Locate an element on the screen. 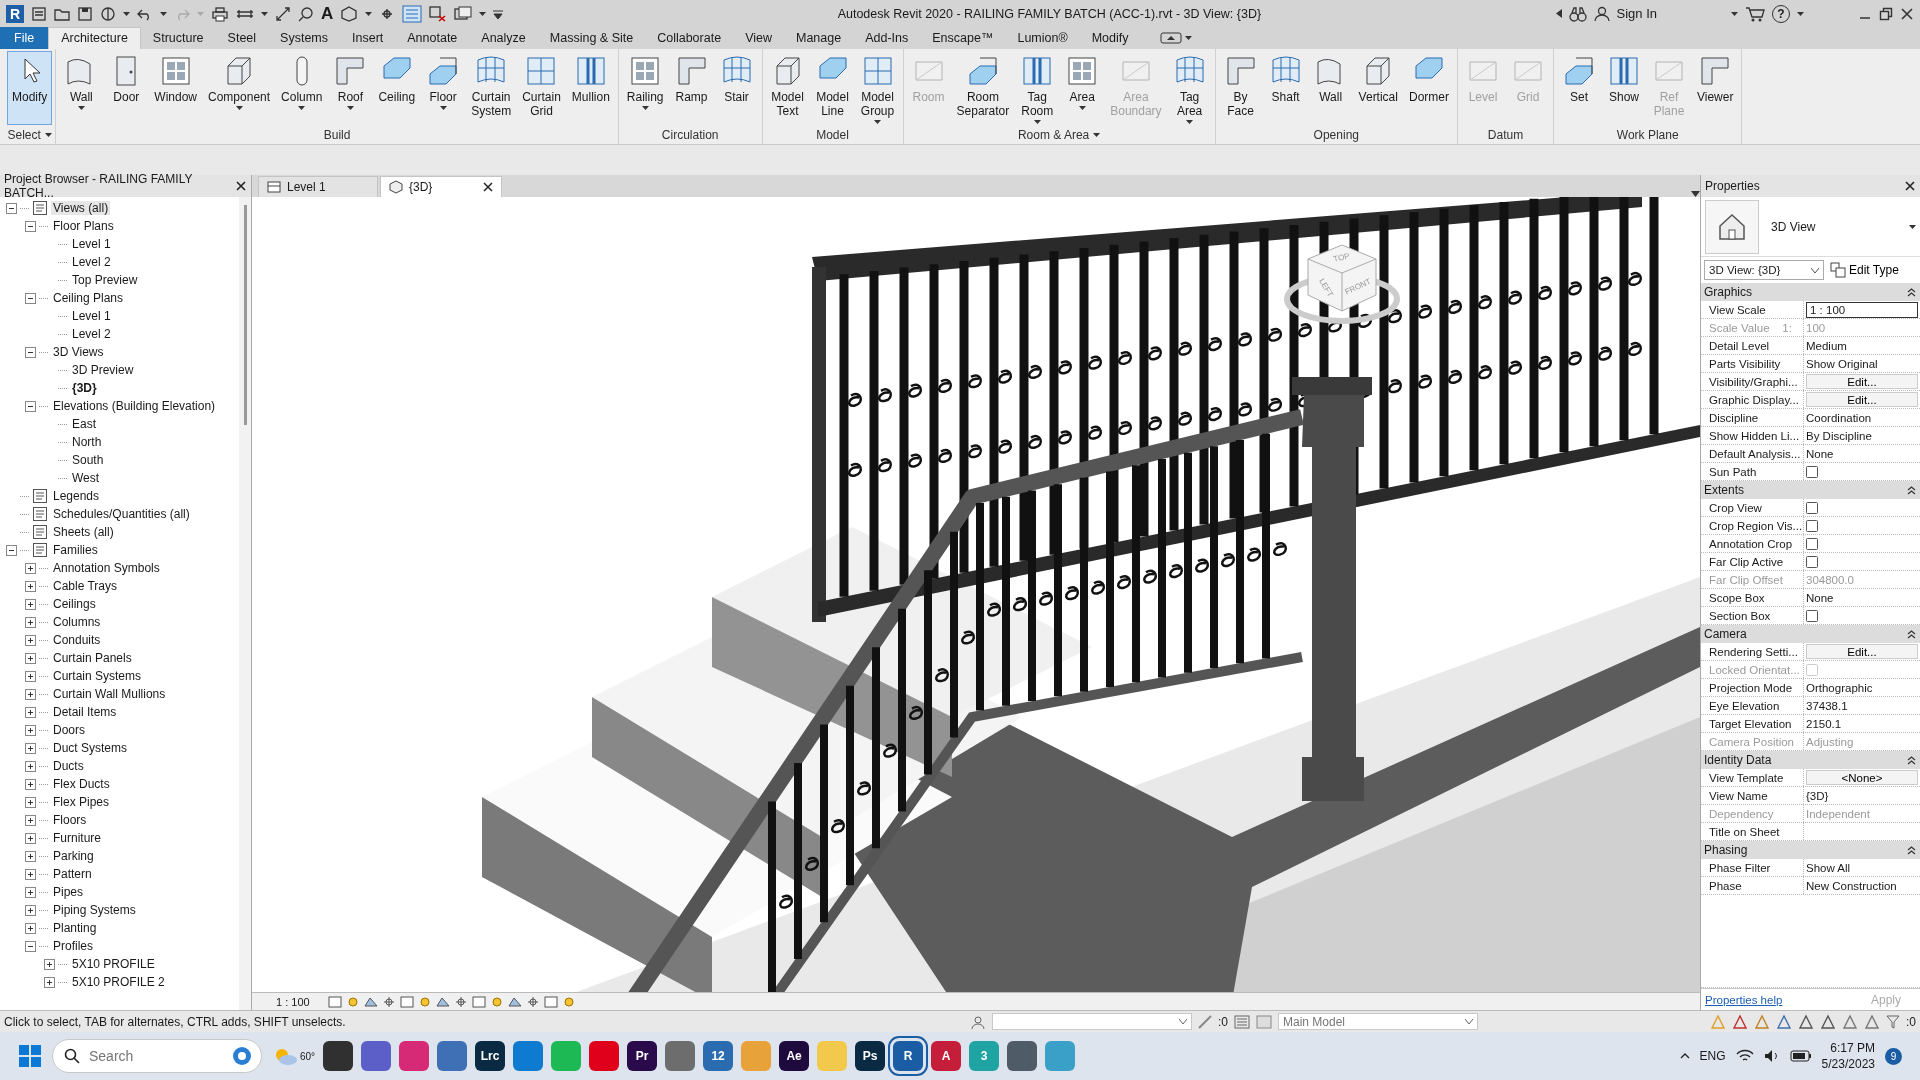 The image size is (1920, 1080). tree-item: {3D} is located at coordinates (84, 388).